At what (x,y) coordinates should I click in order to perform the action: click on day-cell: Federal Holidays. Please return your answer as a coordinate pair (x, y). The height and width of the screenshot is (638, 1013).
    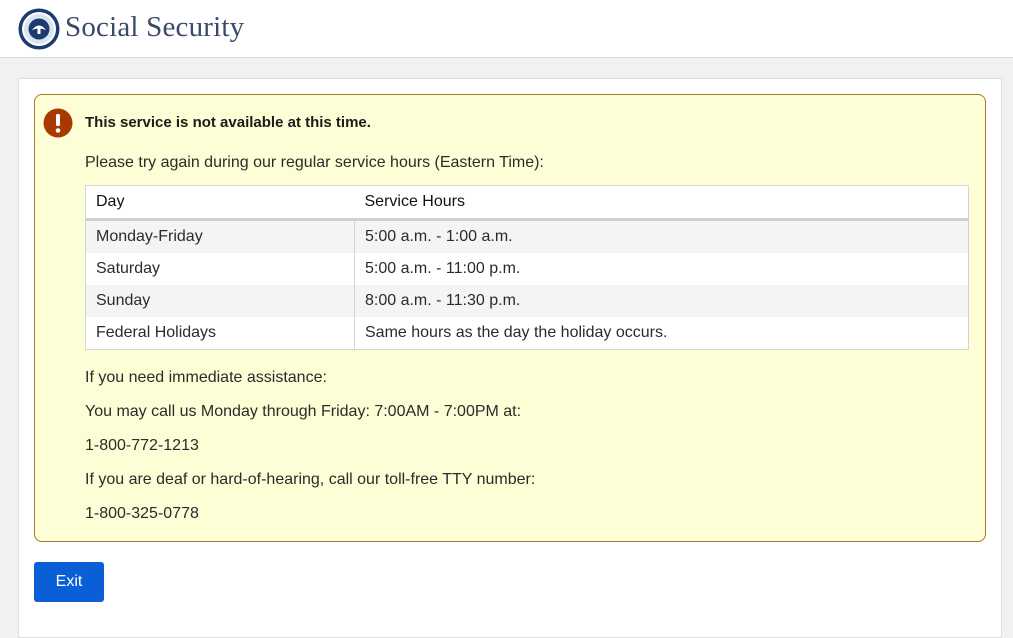
    Looking at the image, I should click on (220, 333).